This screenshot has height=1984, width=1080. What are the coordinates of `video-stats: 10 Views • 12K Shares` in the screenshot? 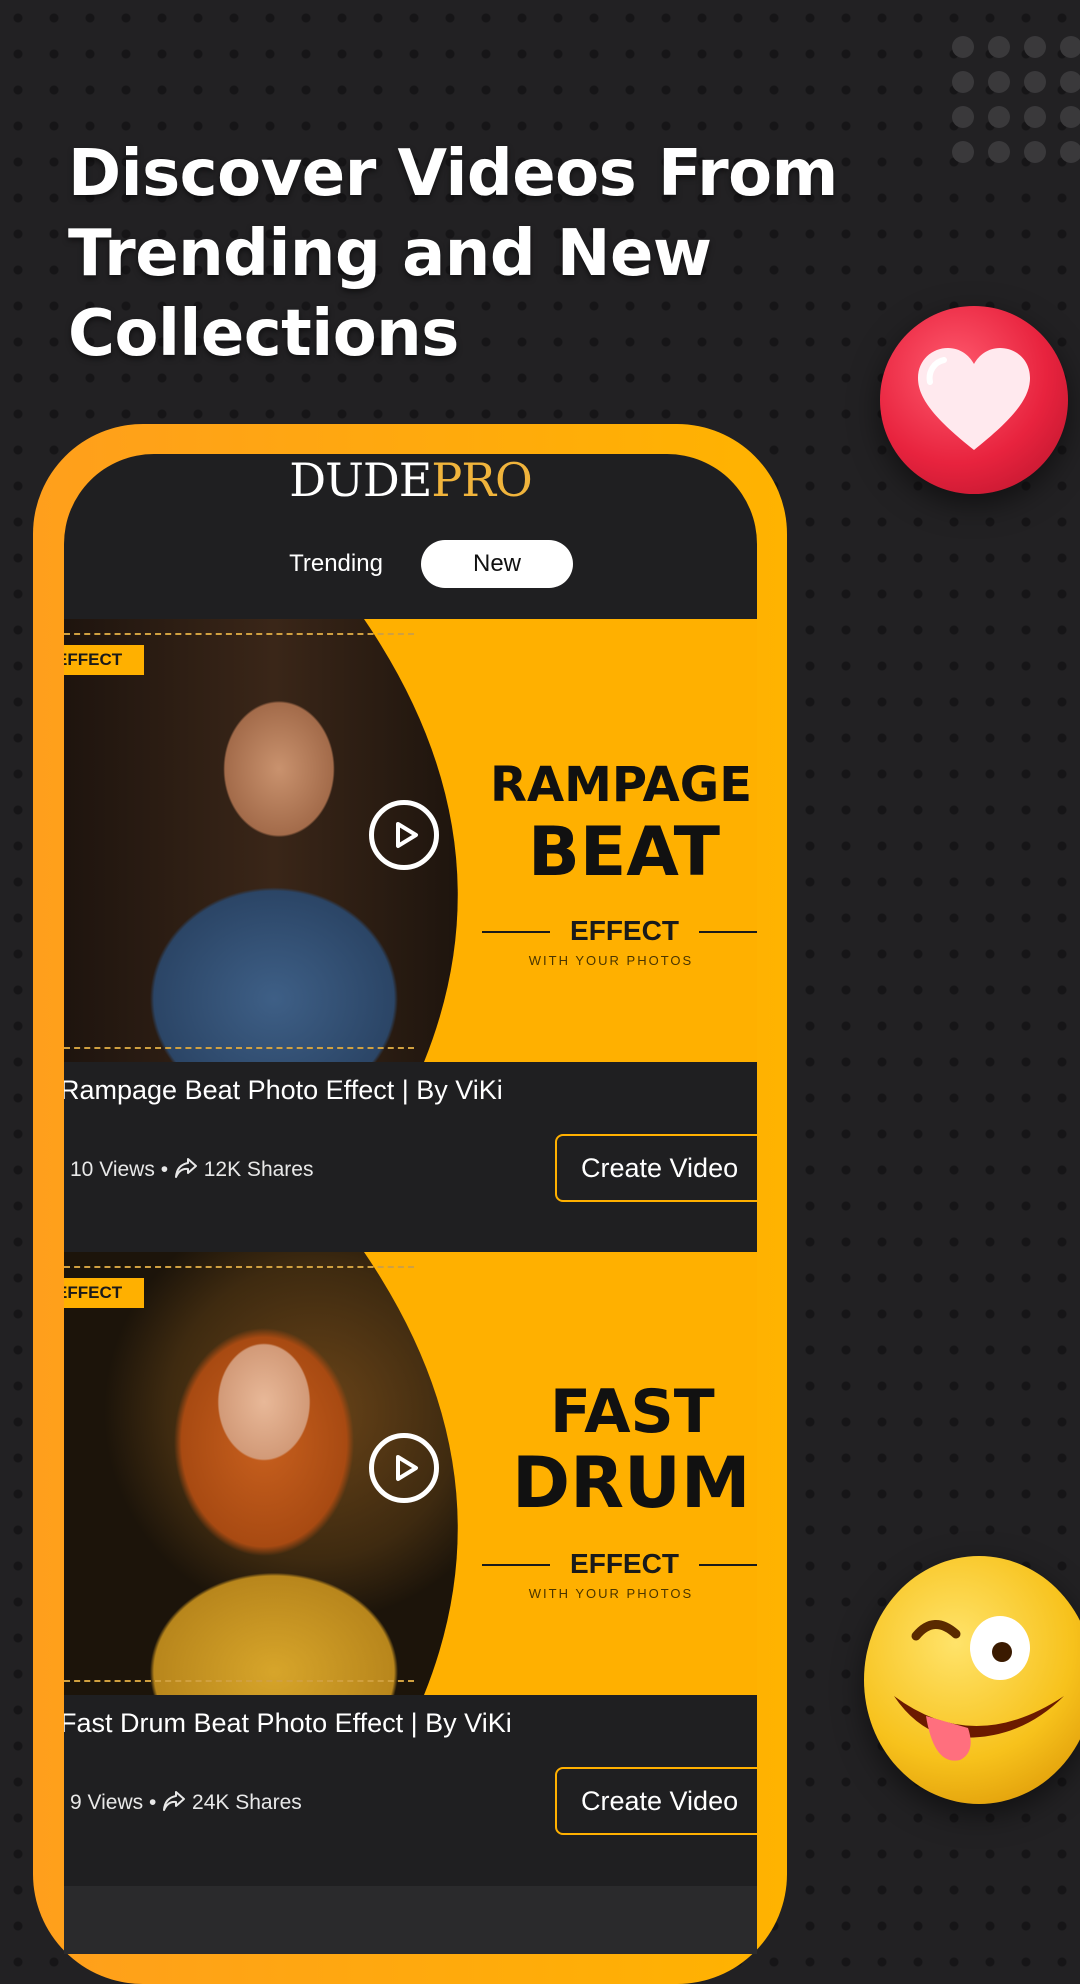 It's located at (191, 1169).